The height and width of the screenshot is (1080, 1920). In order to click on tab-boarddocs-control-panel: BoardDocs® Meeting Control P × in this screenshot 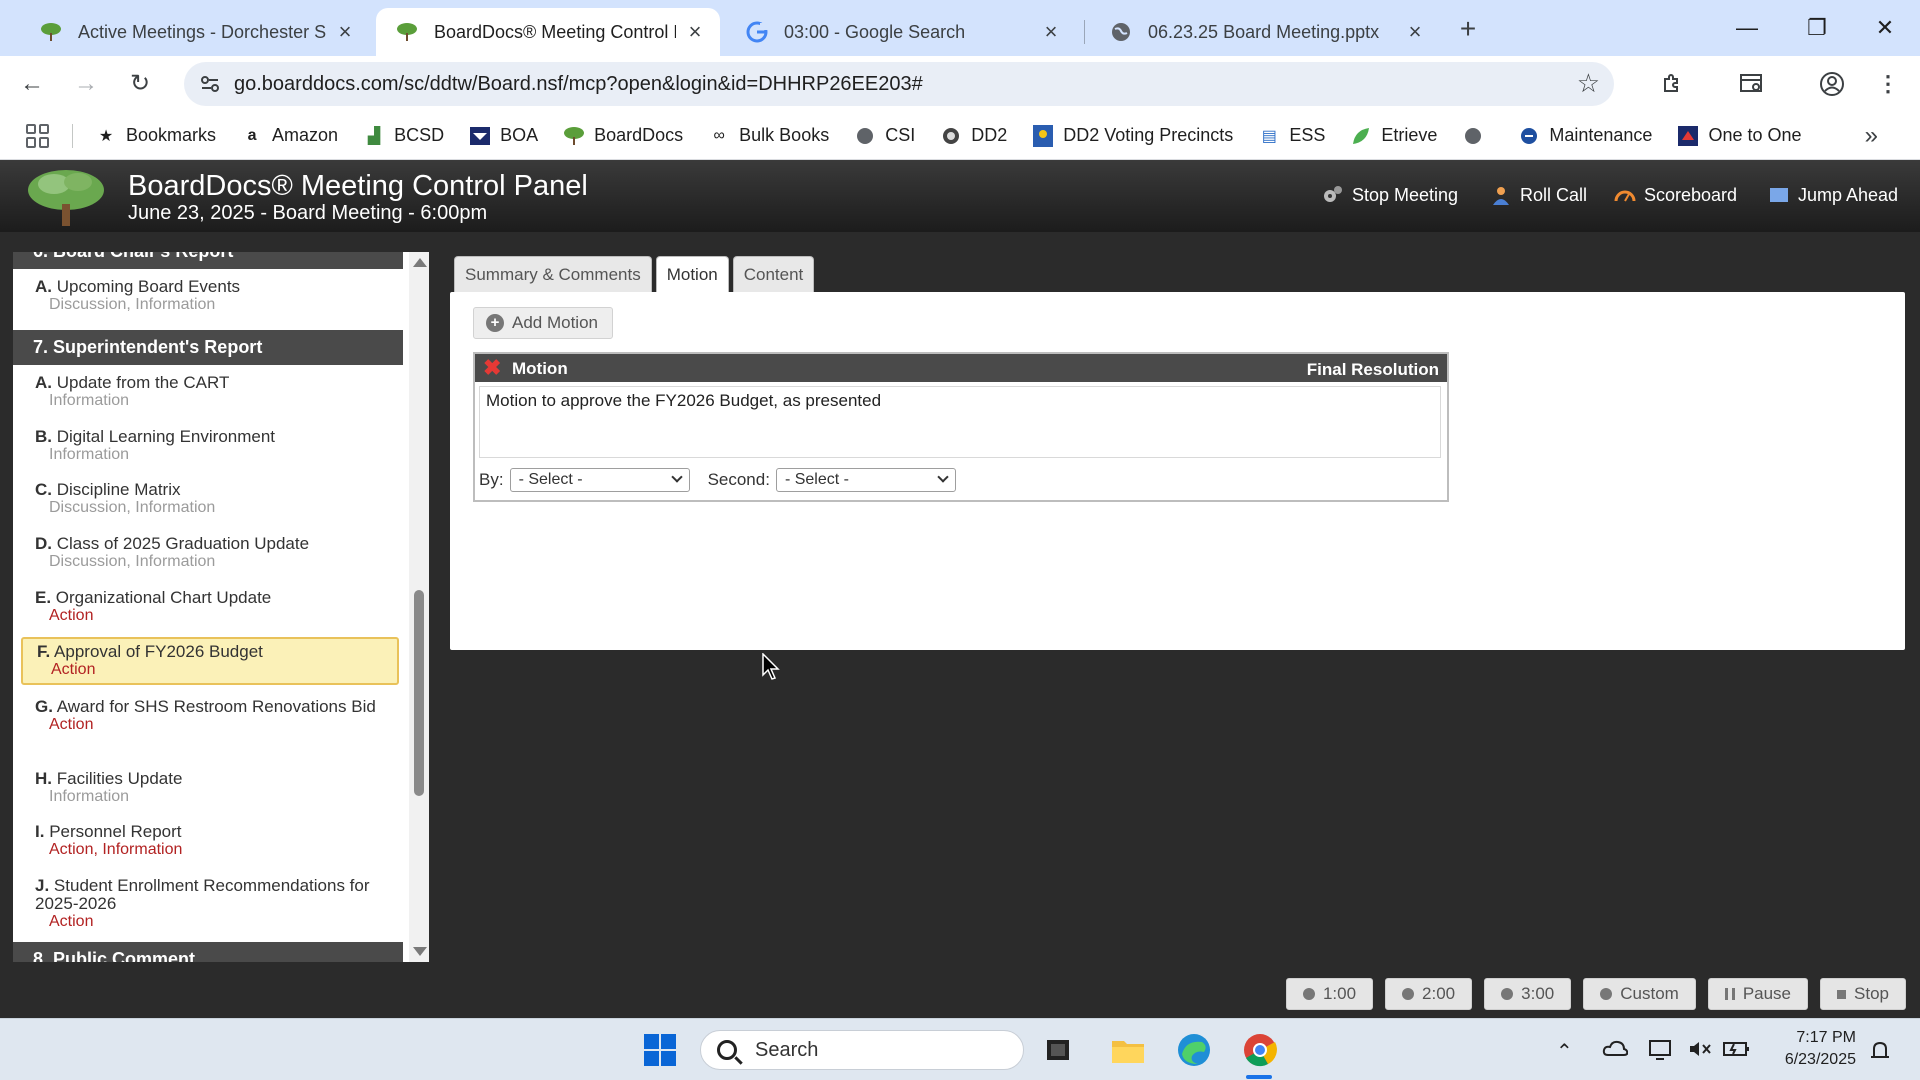, I will do `click(548, 32)`.